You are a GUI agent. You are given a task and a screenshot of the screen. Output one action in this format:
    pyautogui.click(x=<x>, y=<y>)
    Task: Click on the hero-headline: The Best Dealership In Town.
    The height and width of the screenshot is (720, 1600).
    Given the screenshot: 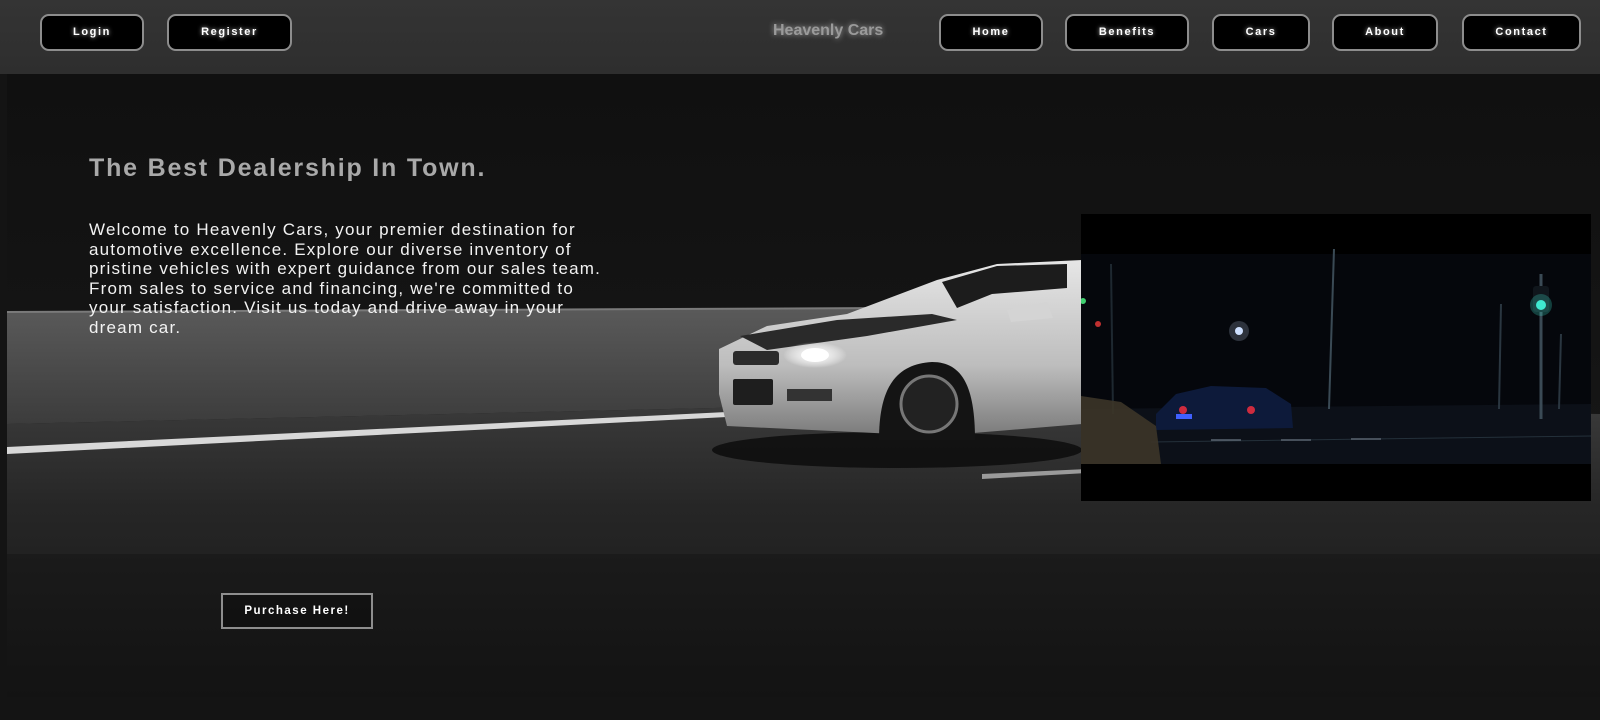 What is the action you would take?
    pyautogui.click(x=288, y=168)
    